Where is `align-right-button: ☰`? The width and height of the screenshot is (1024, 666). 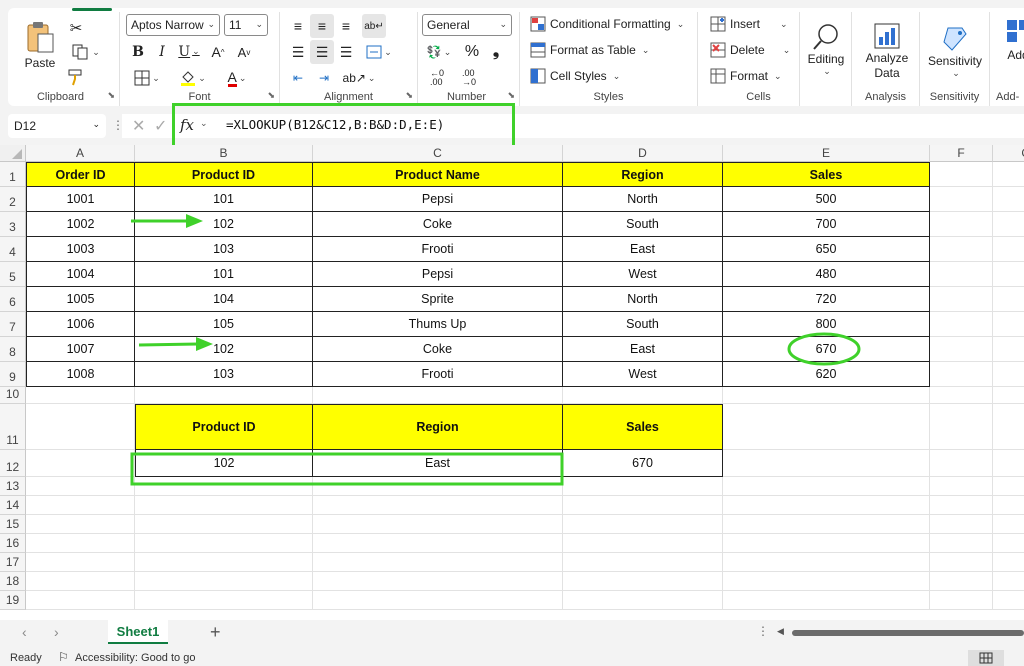
align-right-button: ☰ is located at coordinates (346, 52).